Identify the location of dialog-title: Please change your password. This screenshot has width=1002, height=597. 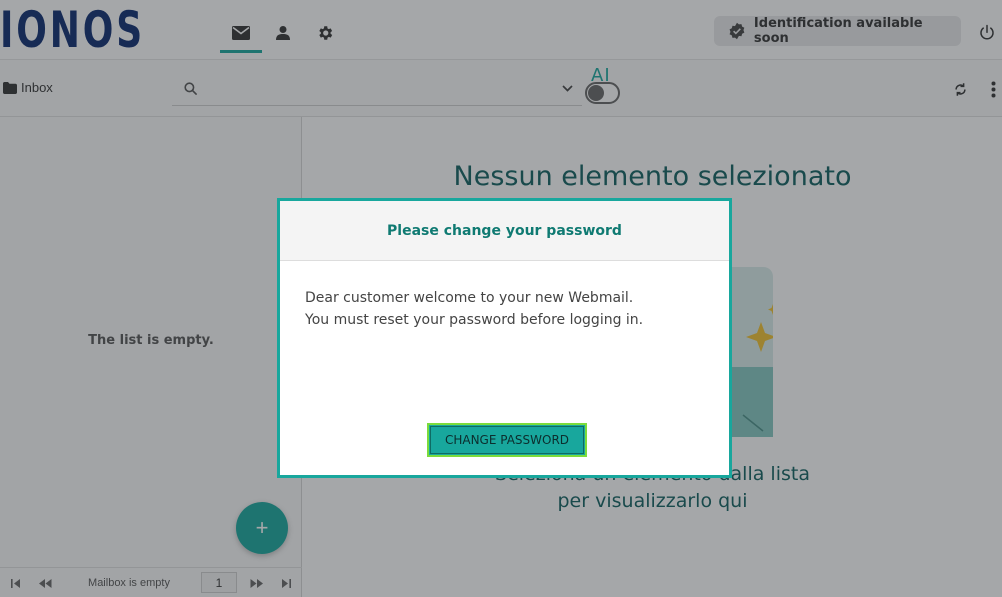
(504, 231).